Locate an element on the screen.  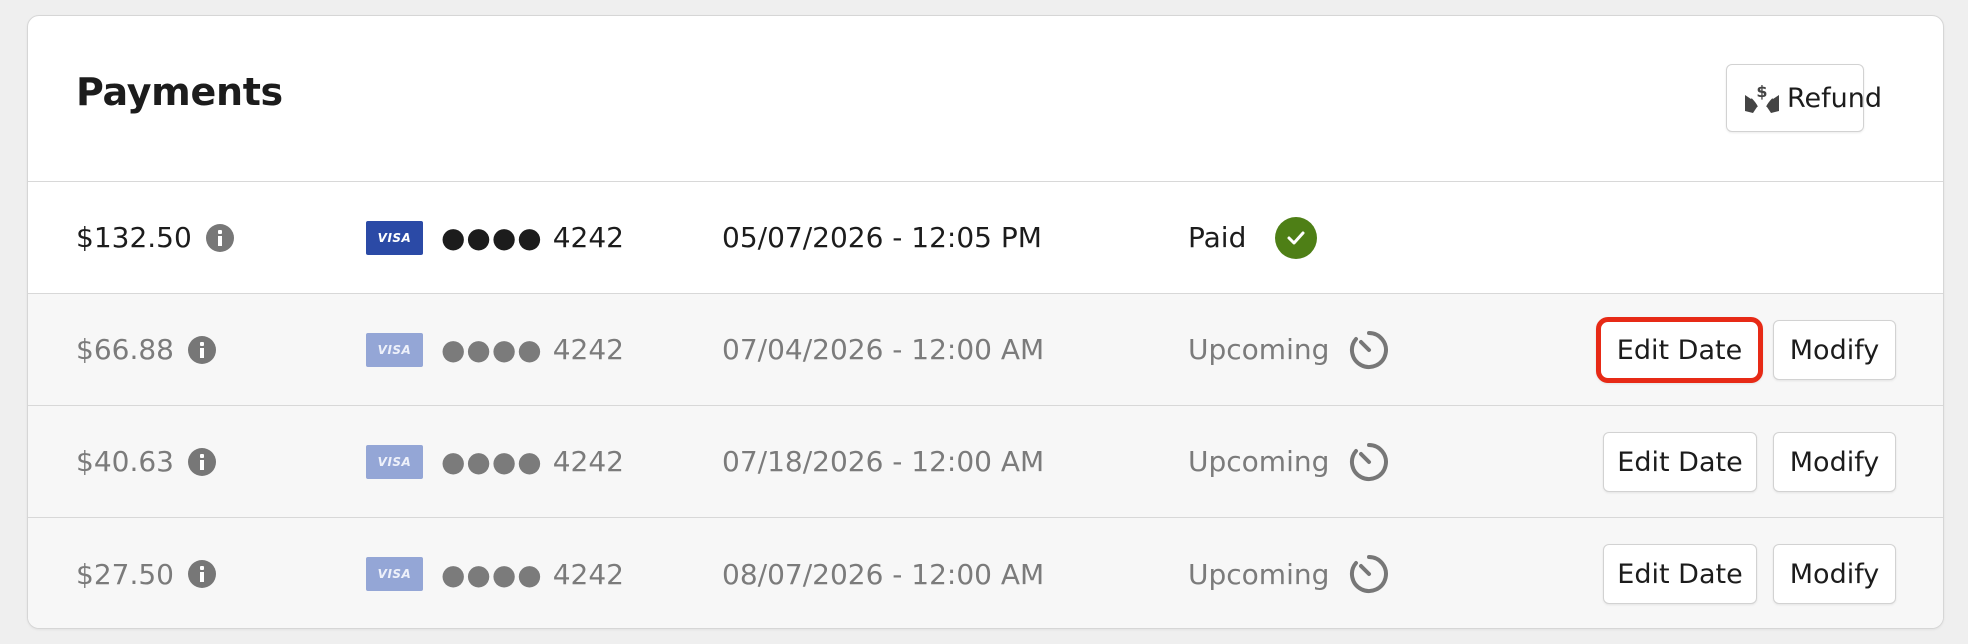
refund-hands-icon: $ is located at coordinates (1762, 98).